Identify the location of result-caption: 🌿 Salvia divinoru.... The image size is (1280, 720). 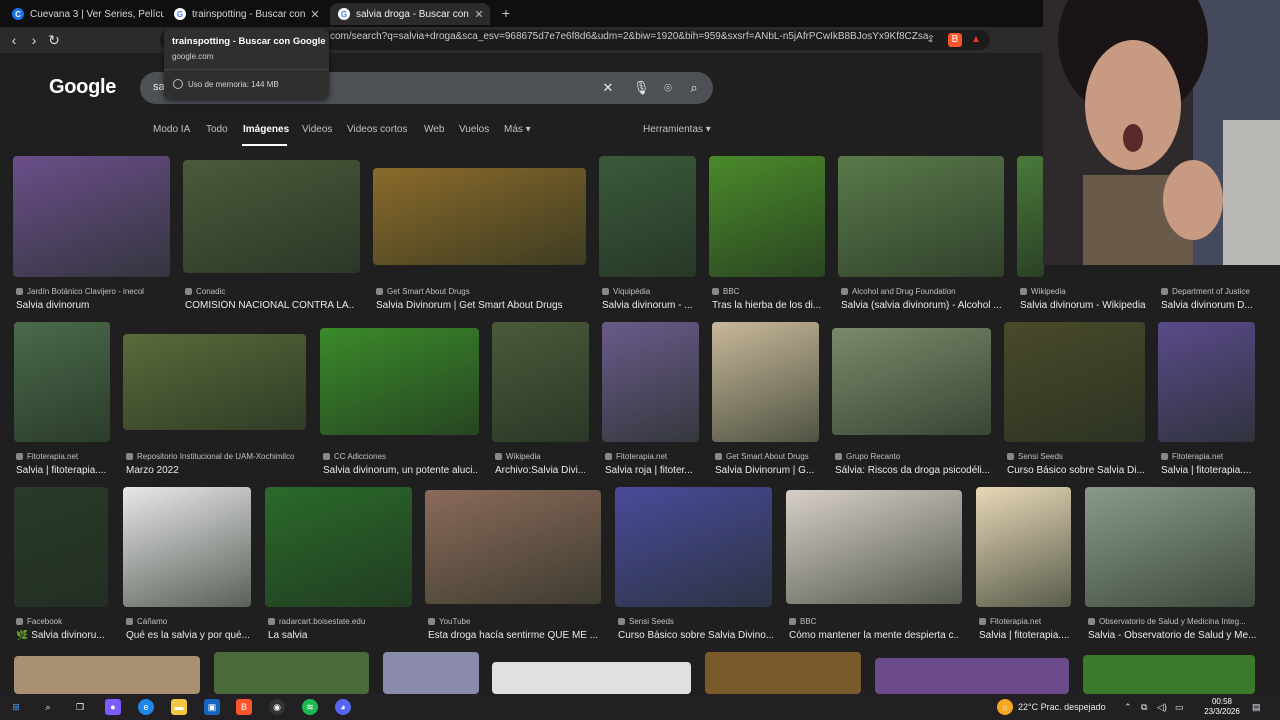
(62, 635).